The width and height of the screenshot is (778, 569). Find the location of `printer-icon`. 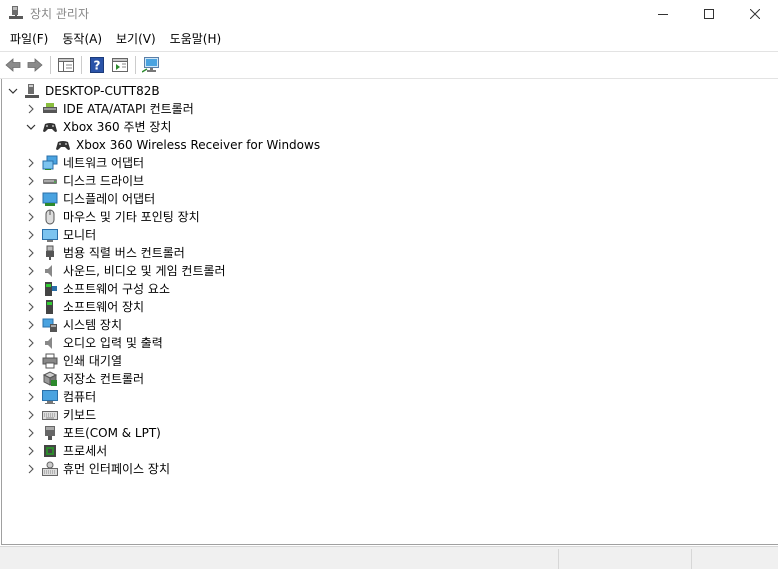

printer-icon is located at coordinates (50, 361).